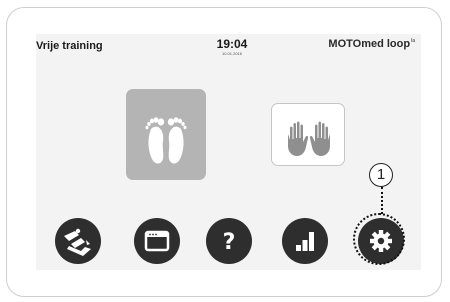 The width and height of the screenshot is (450, 302). I want to click on training-mode-button, so click(78, 241).